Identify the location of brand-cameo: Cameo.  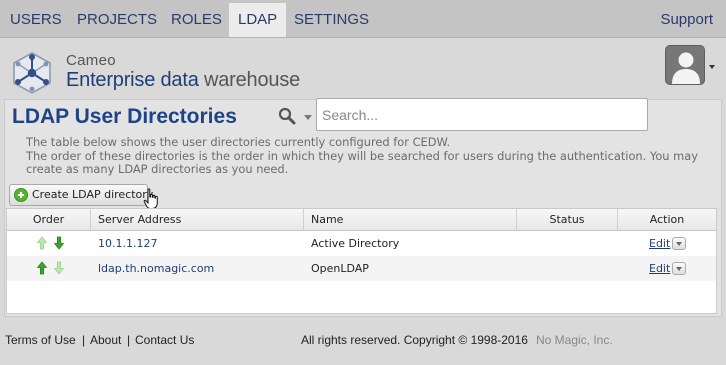
(91, 60).